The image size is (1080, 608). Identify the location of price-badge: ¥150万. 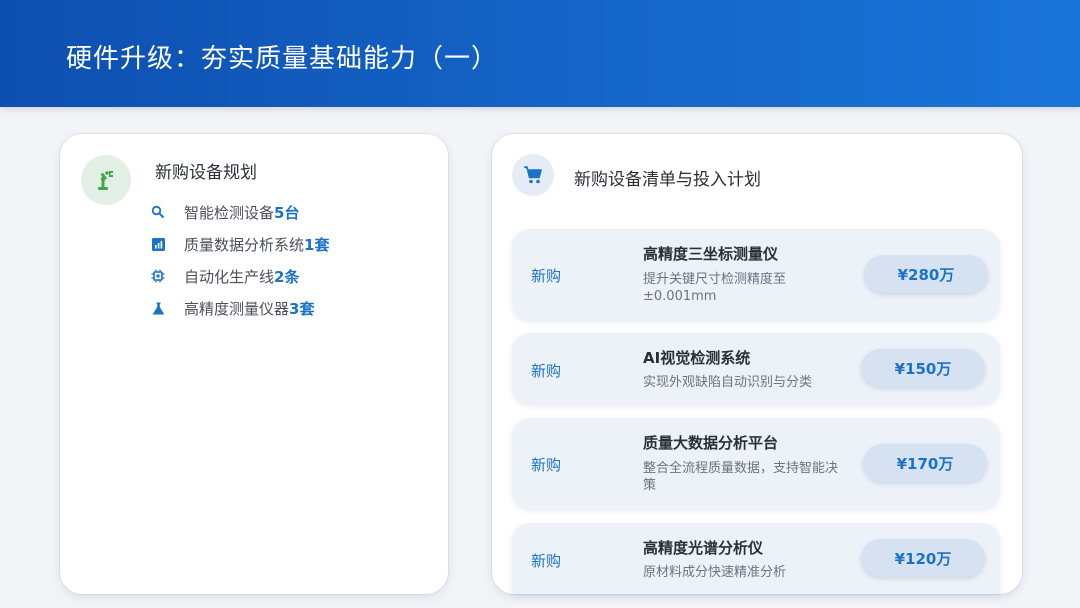
(923, 368).